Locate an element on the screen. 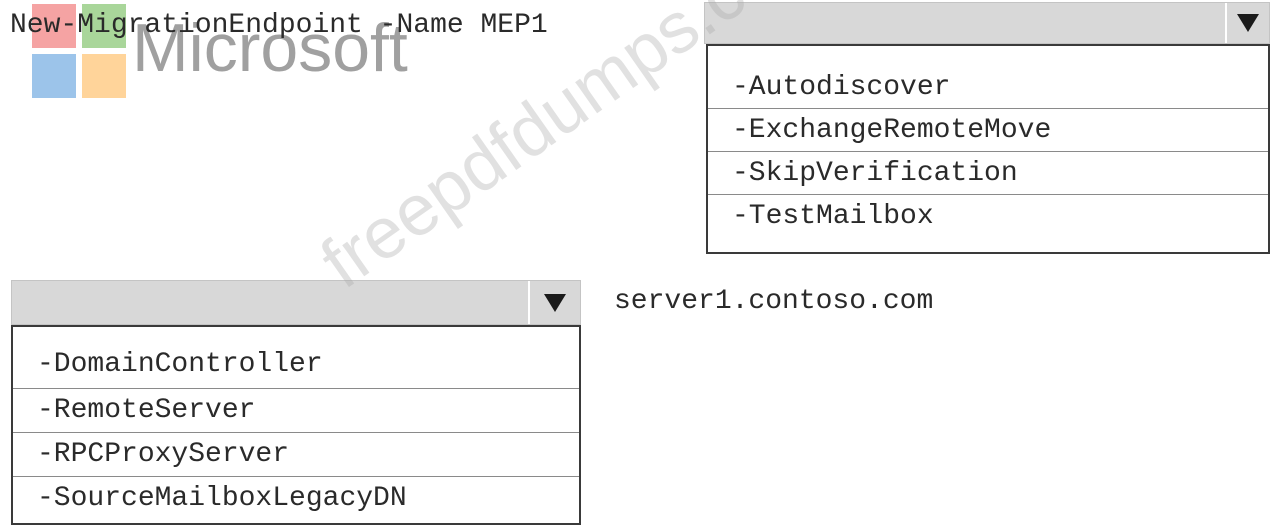 The height and width of the screenshot is (525, 1272). dropdown-1-toggle is located at coordinates (1247, 23).